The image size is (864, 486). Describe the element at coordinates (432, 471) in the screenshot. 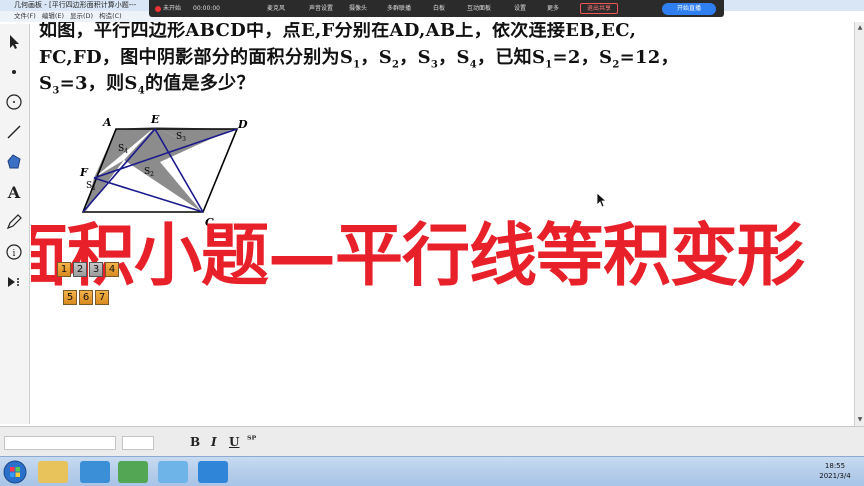

I see `taskbar: 18:55 2021/3/4` at that location.